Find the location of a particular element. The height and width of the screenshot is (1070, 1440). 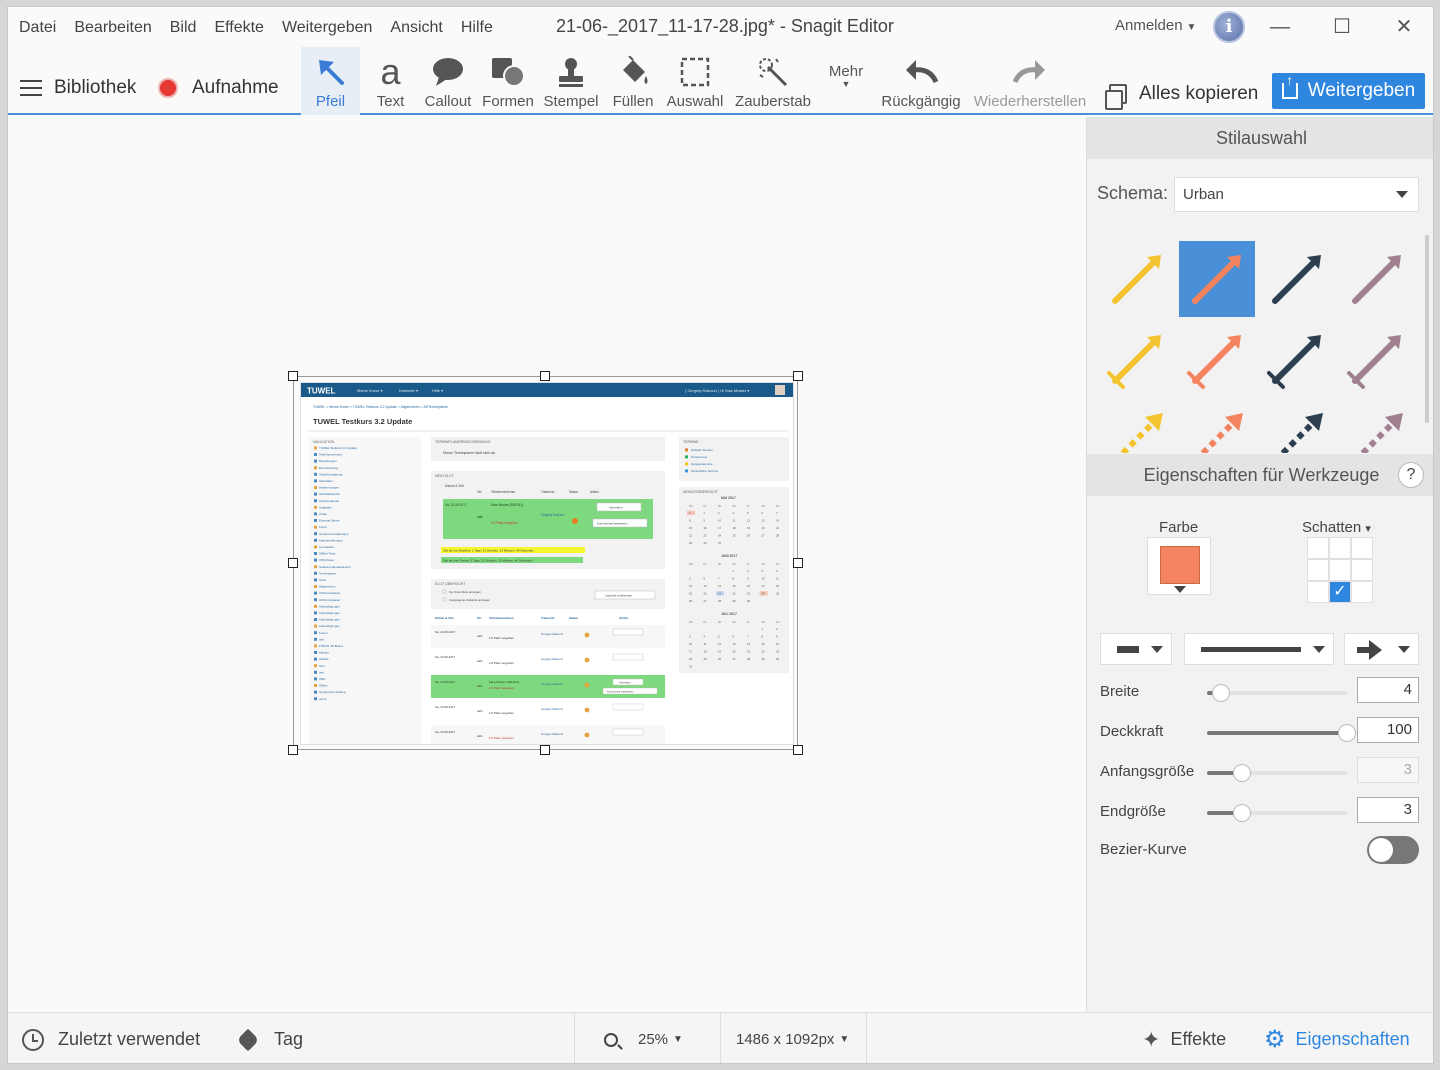

properties-button: ⚙ Eigenschaften is located at coordinates (1337, 1038).